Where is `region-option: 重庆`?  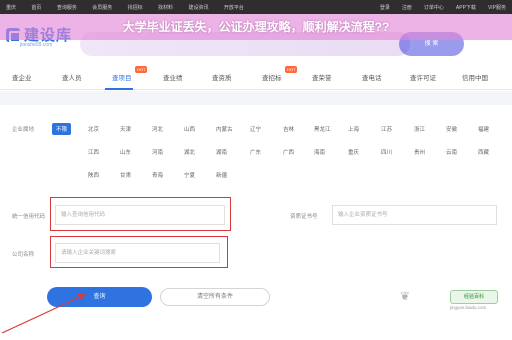
region-option: 重庆 is located at coordinates (353, 152).